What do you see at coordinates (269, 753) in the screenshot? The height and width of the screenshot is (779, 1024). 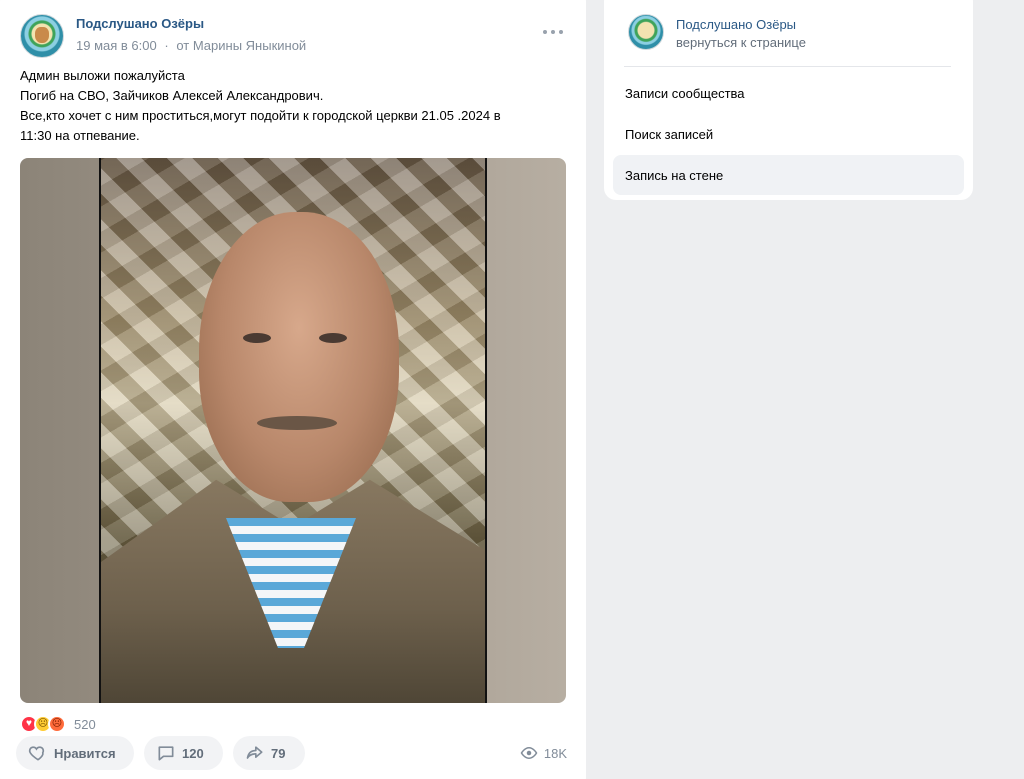 I see `share-button: 79` at bounding box center [269, 753].